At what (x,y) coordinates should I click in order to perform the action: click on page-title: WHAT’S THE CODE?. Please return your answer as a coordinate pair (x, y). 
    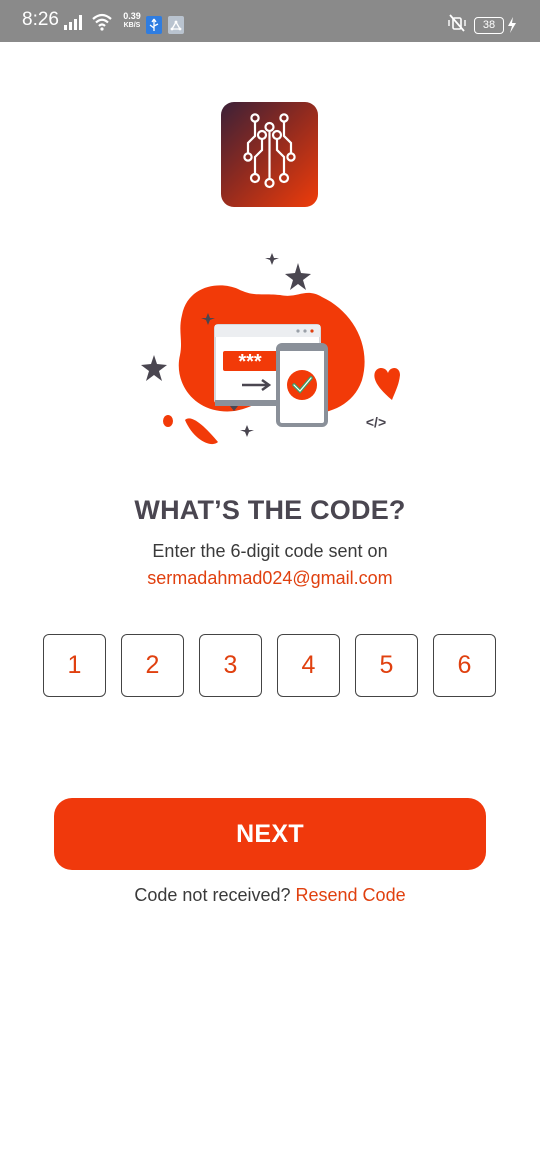
    Looking at the image, I should click on (270, 510).